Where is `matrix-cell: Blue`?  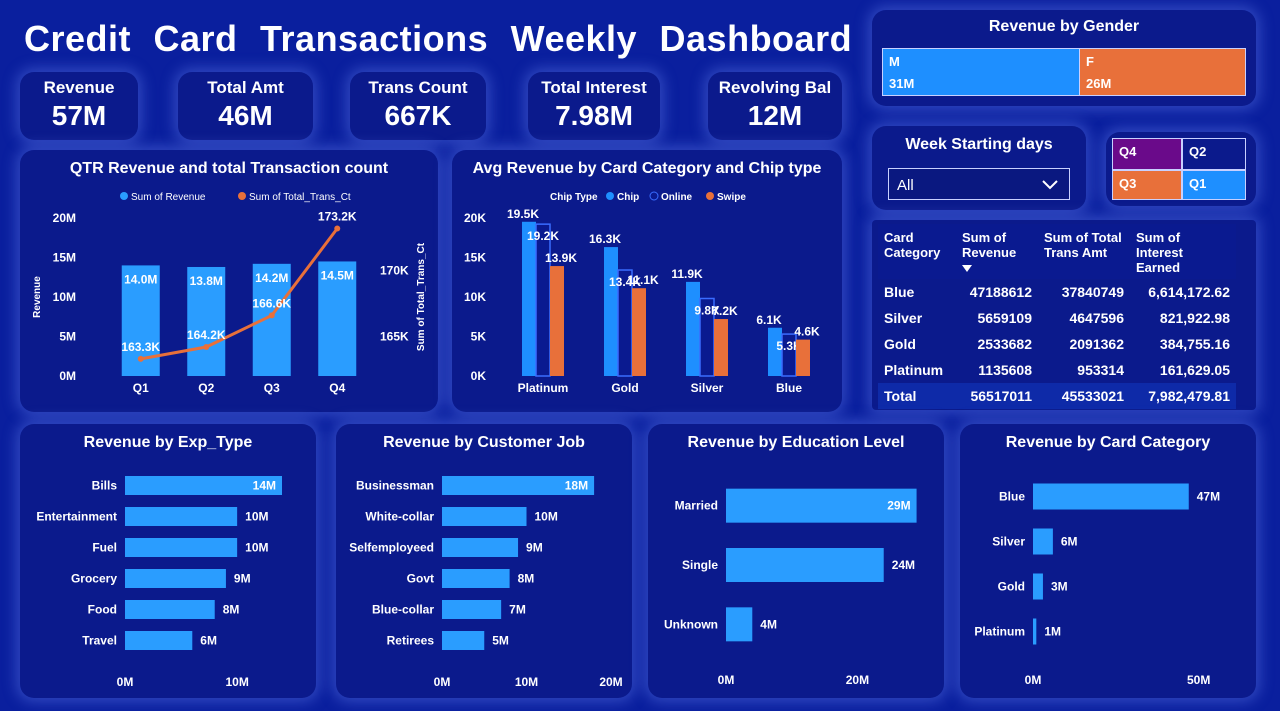 matrix-cell: Blue is located at coordinates (899, 292).